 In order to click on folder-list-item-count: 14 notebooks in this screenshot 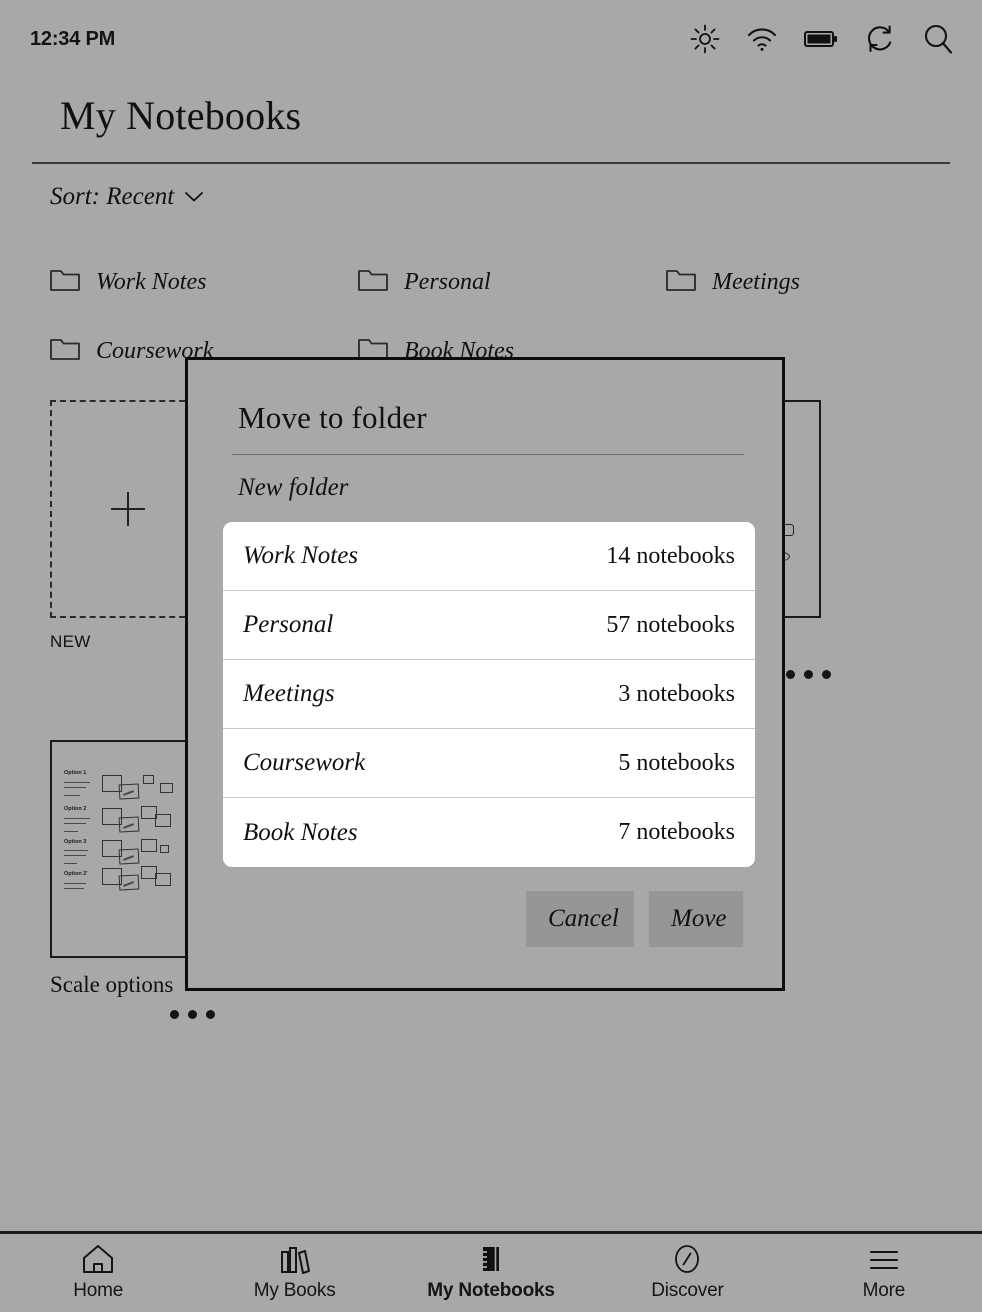, I will do `click(670, 555)`.